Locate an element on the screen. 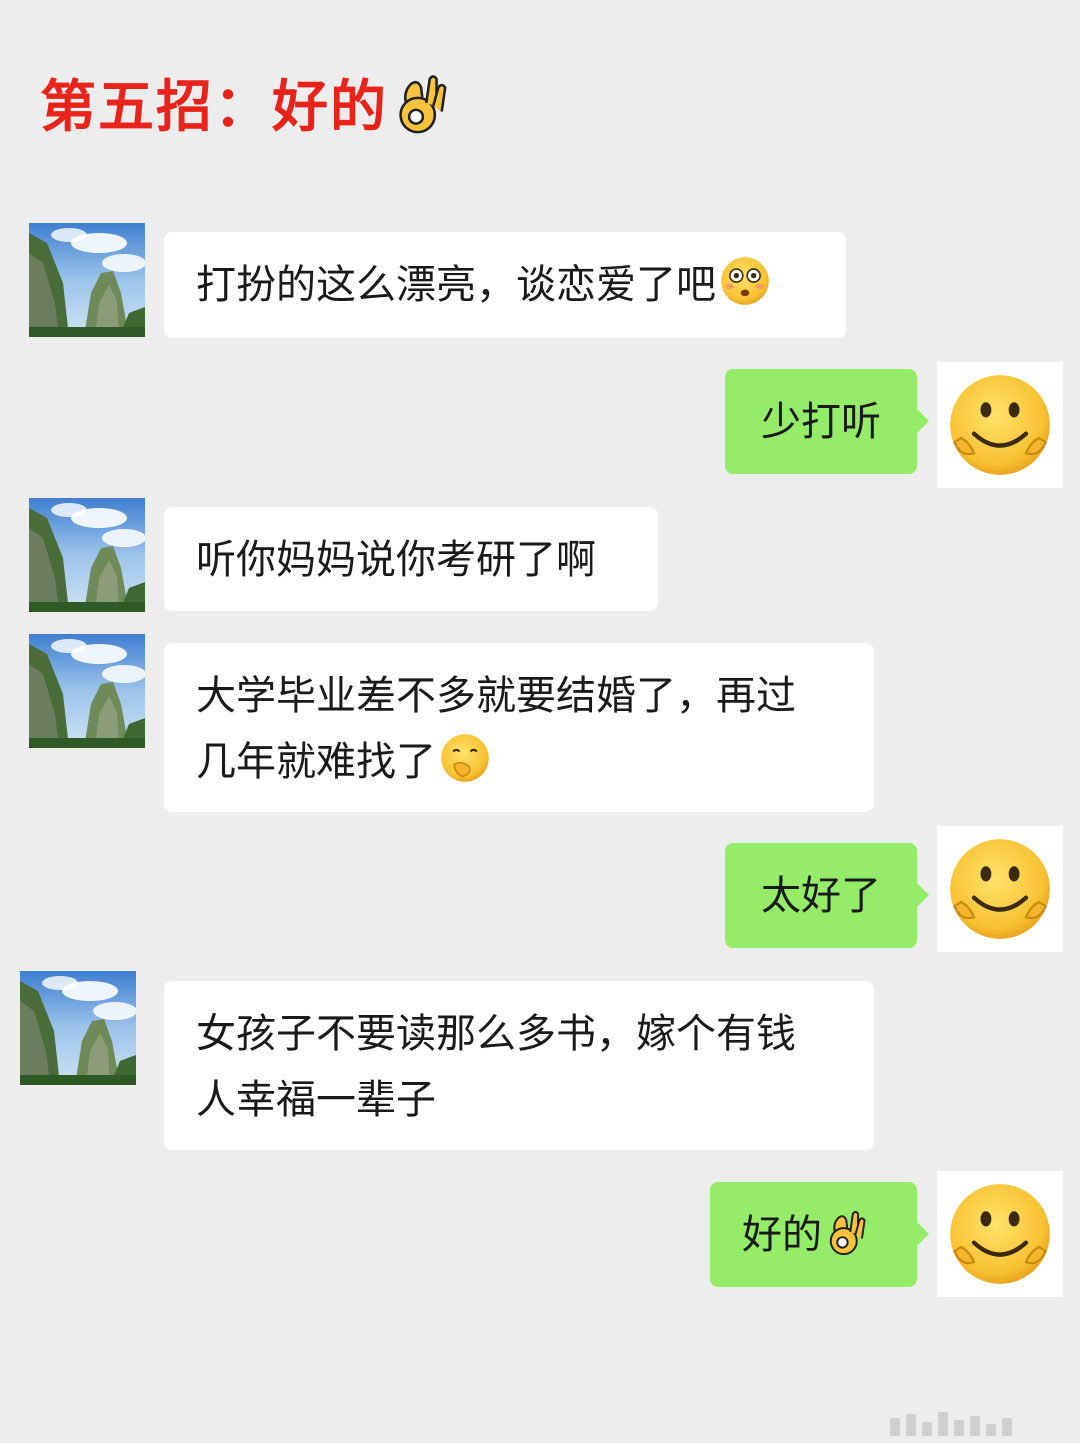  message-bubble-incoming: 打扮的这么漂亮，谈恋爱了吧 is located at coordinates (505, 285).